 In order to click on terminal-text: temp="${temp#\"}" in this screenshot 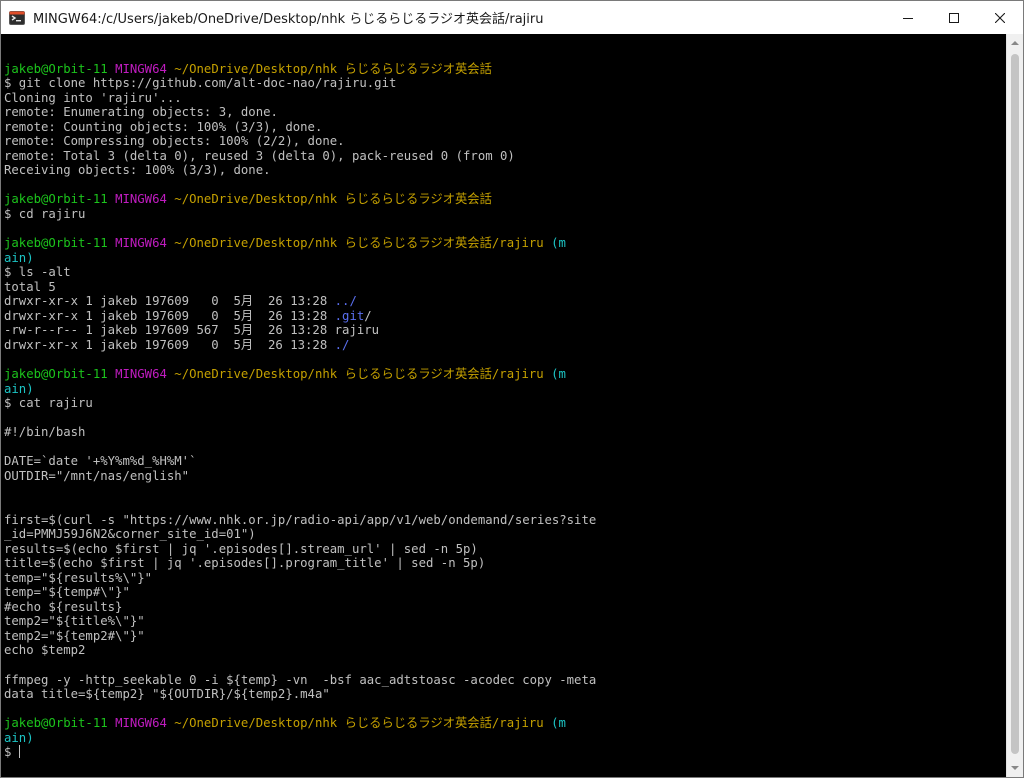, I will do `click(67, 592)`.